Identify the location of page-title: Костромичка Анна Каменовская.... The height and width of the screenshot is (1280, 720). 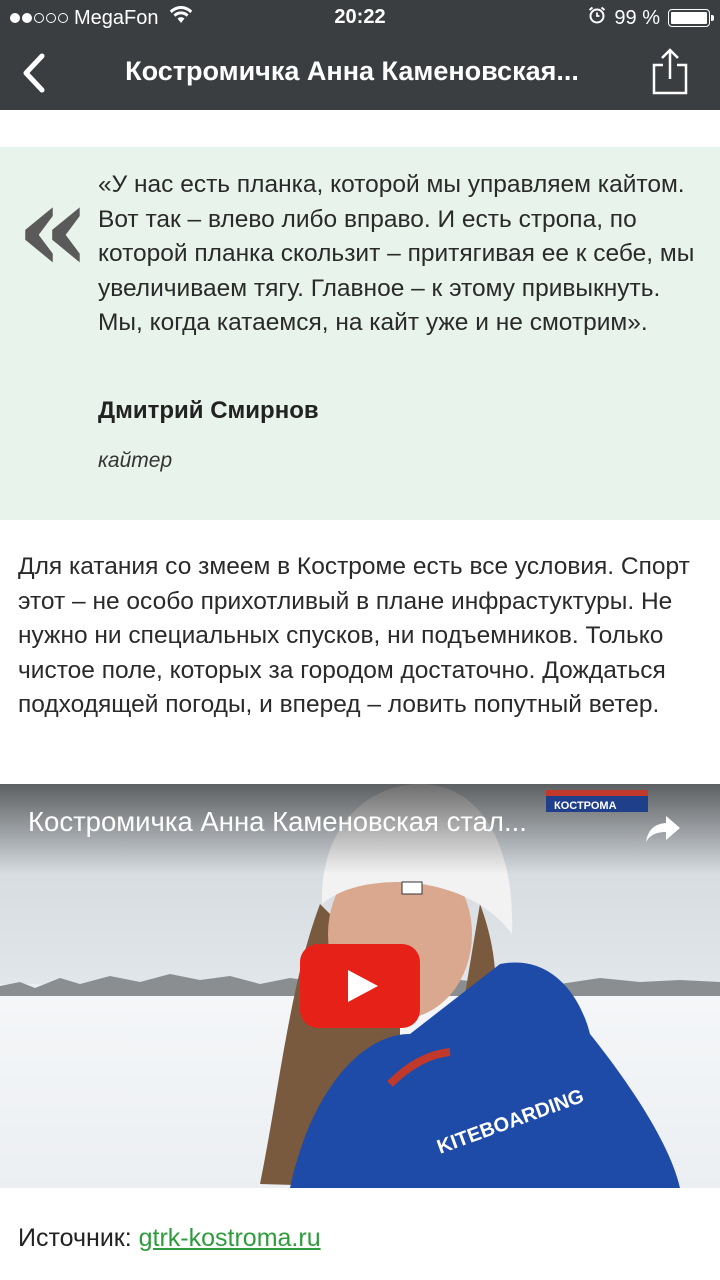
(352, 71).